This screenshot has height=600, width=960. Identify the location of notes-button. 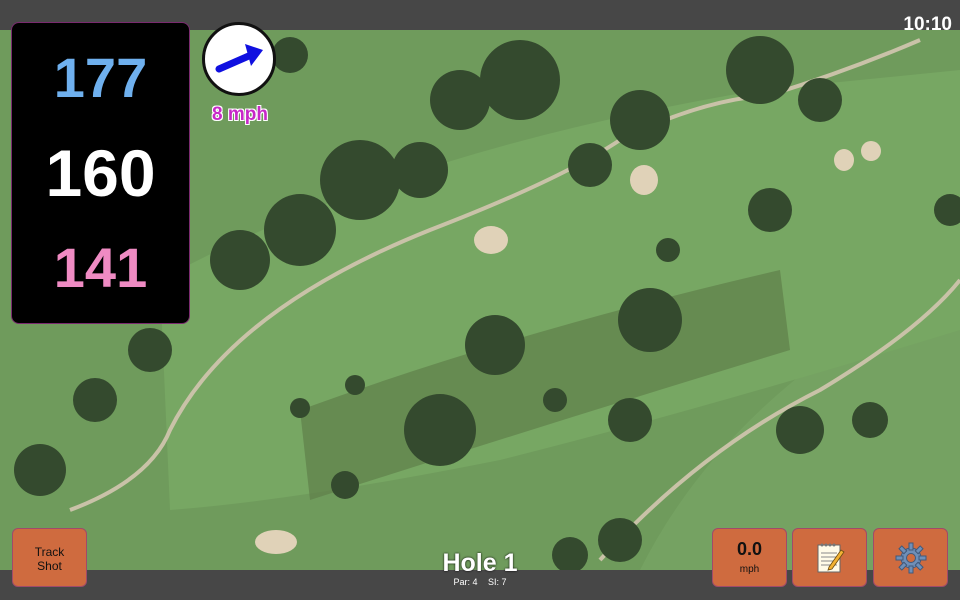
(829, 557).